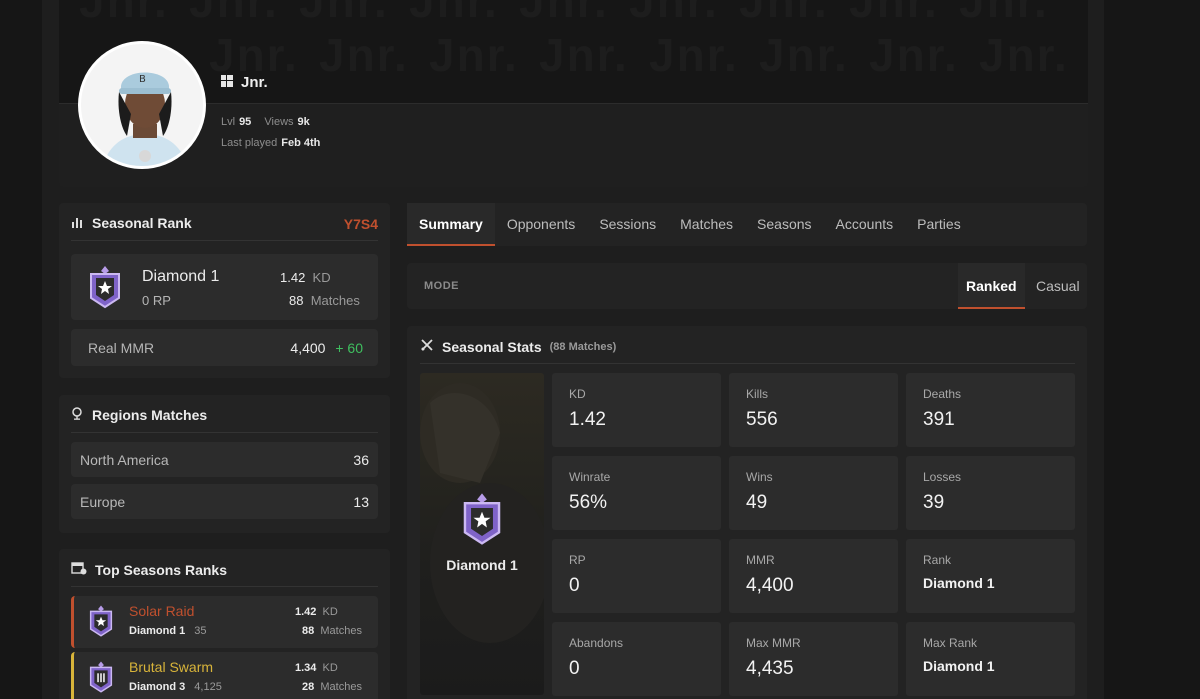 This screenshot has width=1200, height=699. Describe the element at coordinates (770, 585) in the screenshot. I see `stat-value: 4,400` at that location.